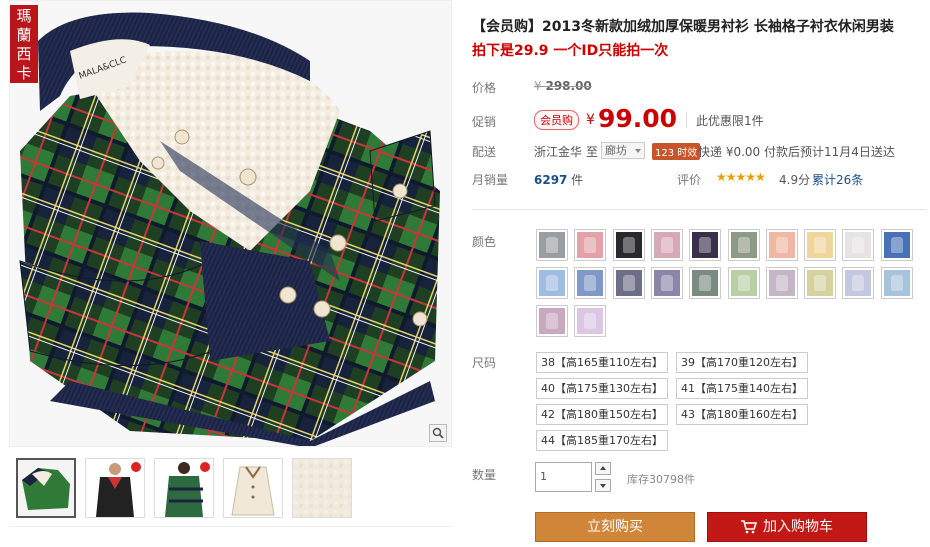 This screenshot has width=930, height=547. What do you see at coordinates (558, 152) in the screenshot?
I see `ship-from: 浙江金华` at bounding box center [558, 152].